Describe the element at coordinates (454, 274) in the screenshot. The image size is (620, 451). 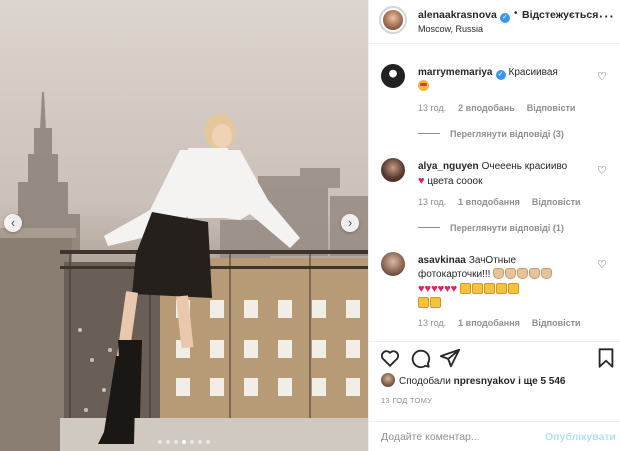
I see `comment-body-line2: фотокарточки!!!` at that location.